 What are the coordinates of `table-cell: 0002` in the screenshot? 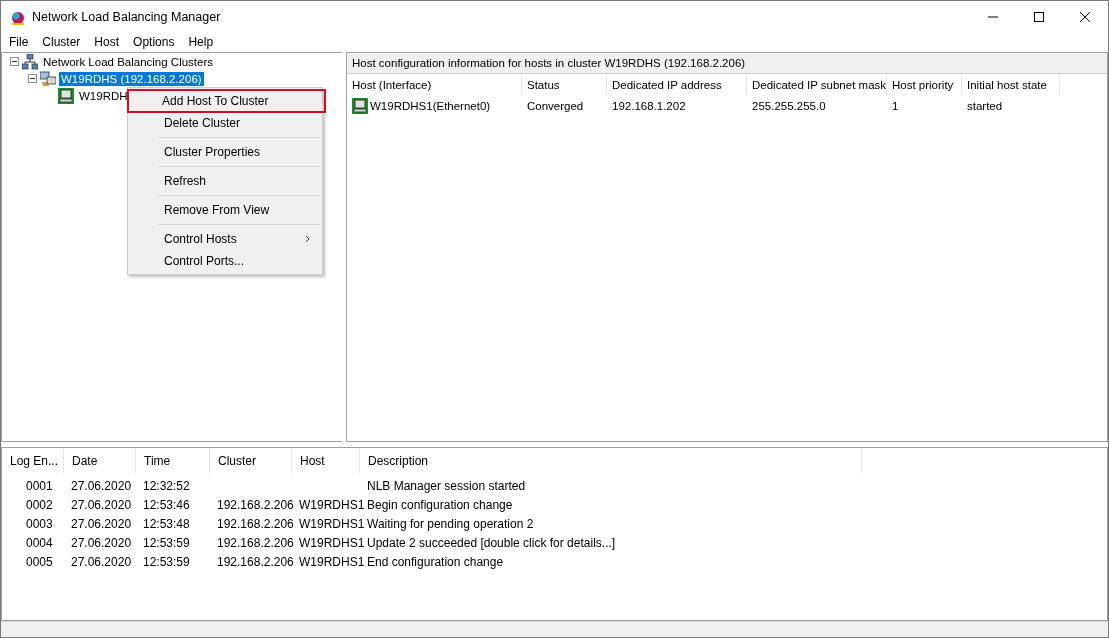 It's located at (39, 504).